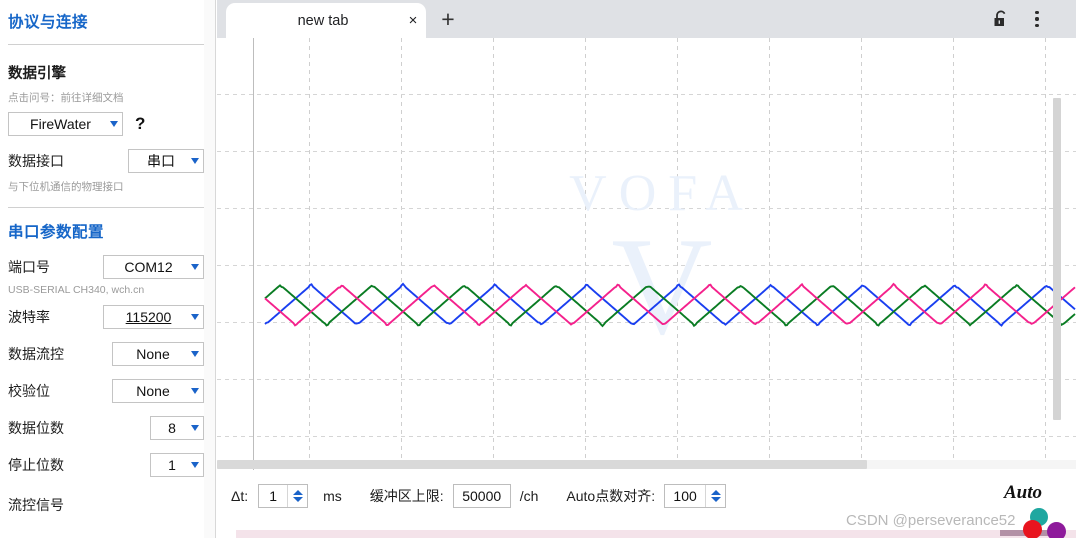  Describe the element at coordinates (332, 496) in the screenshot. I see `delta-t-unit: ms` at that location.